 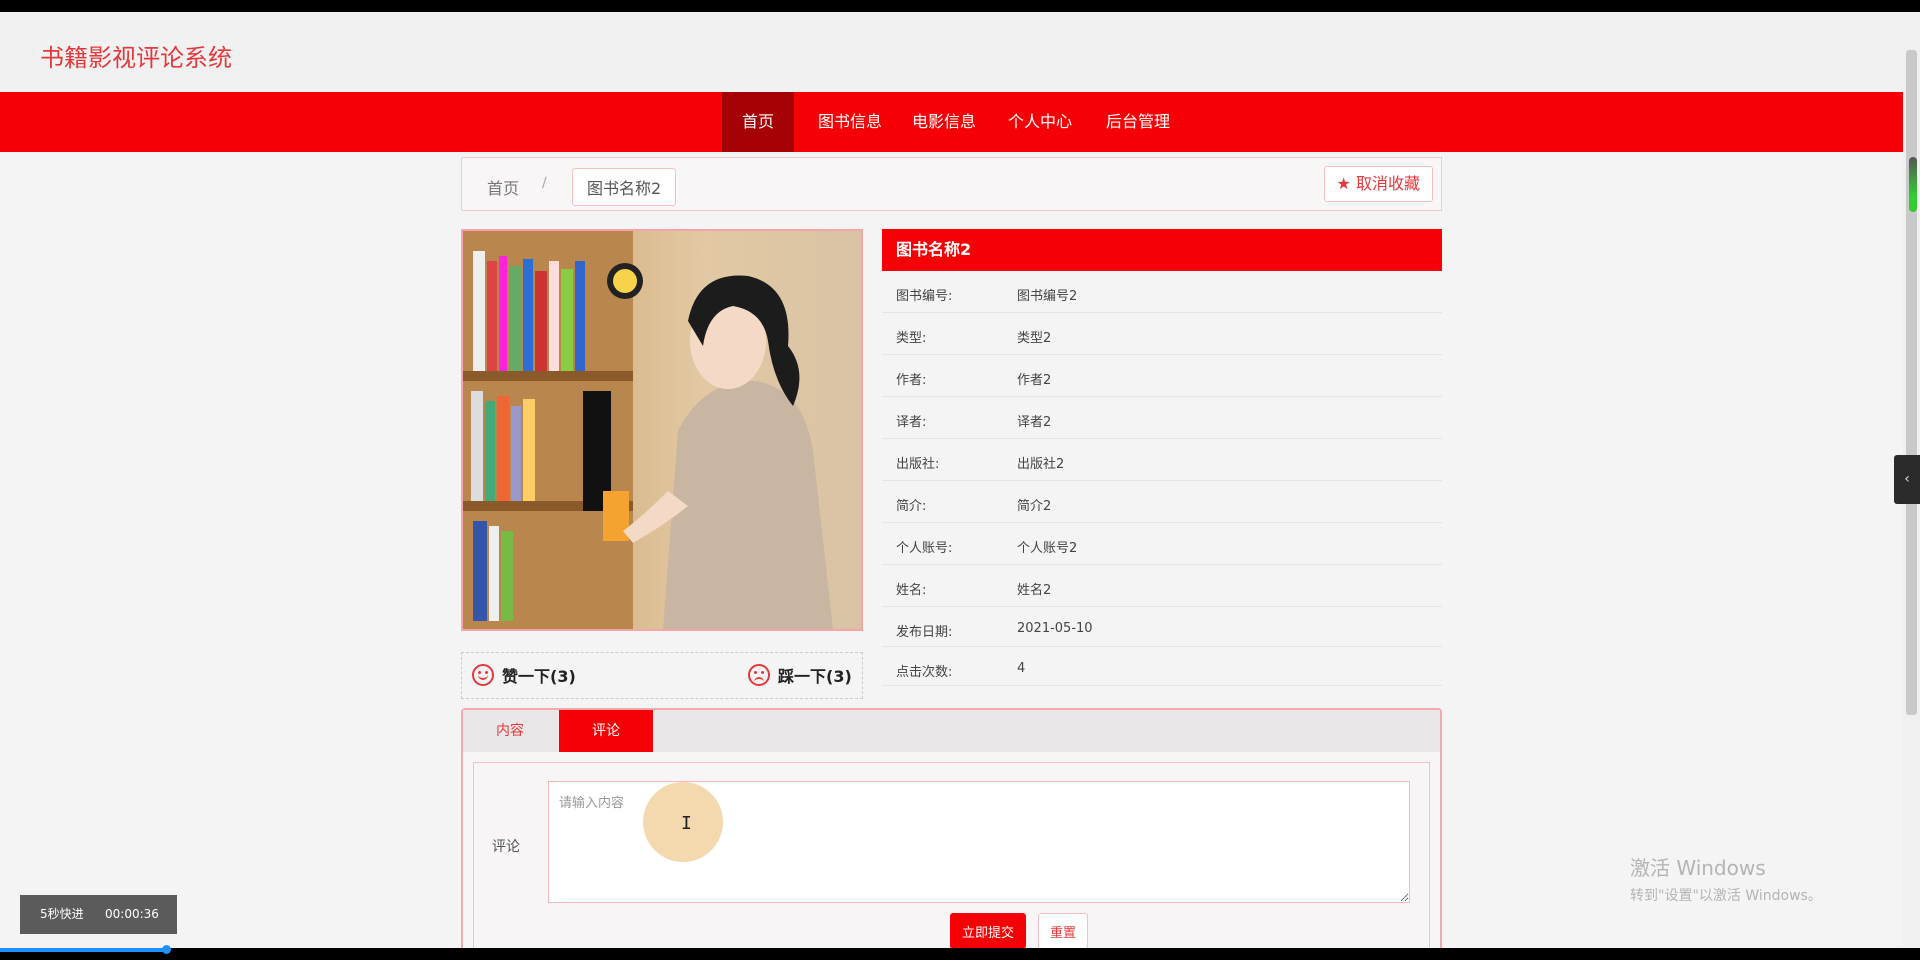 What do you see at coordinates (1162, 502) in the screenshot?
I see `detail-row: 简介: 简介2` at bounding box center [1162, 502].